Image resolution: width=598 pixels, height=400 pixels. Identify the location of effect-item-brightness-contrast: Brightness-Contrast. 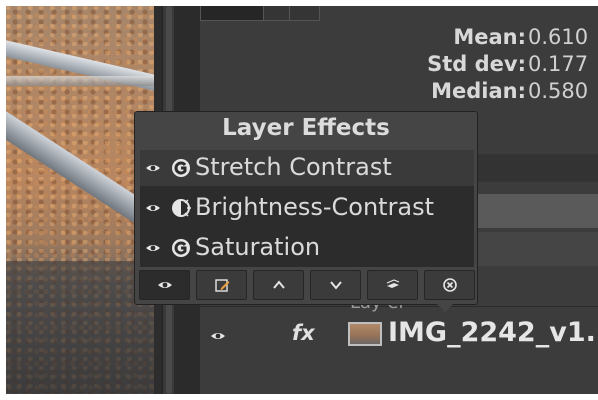
(307, 208).